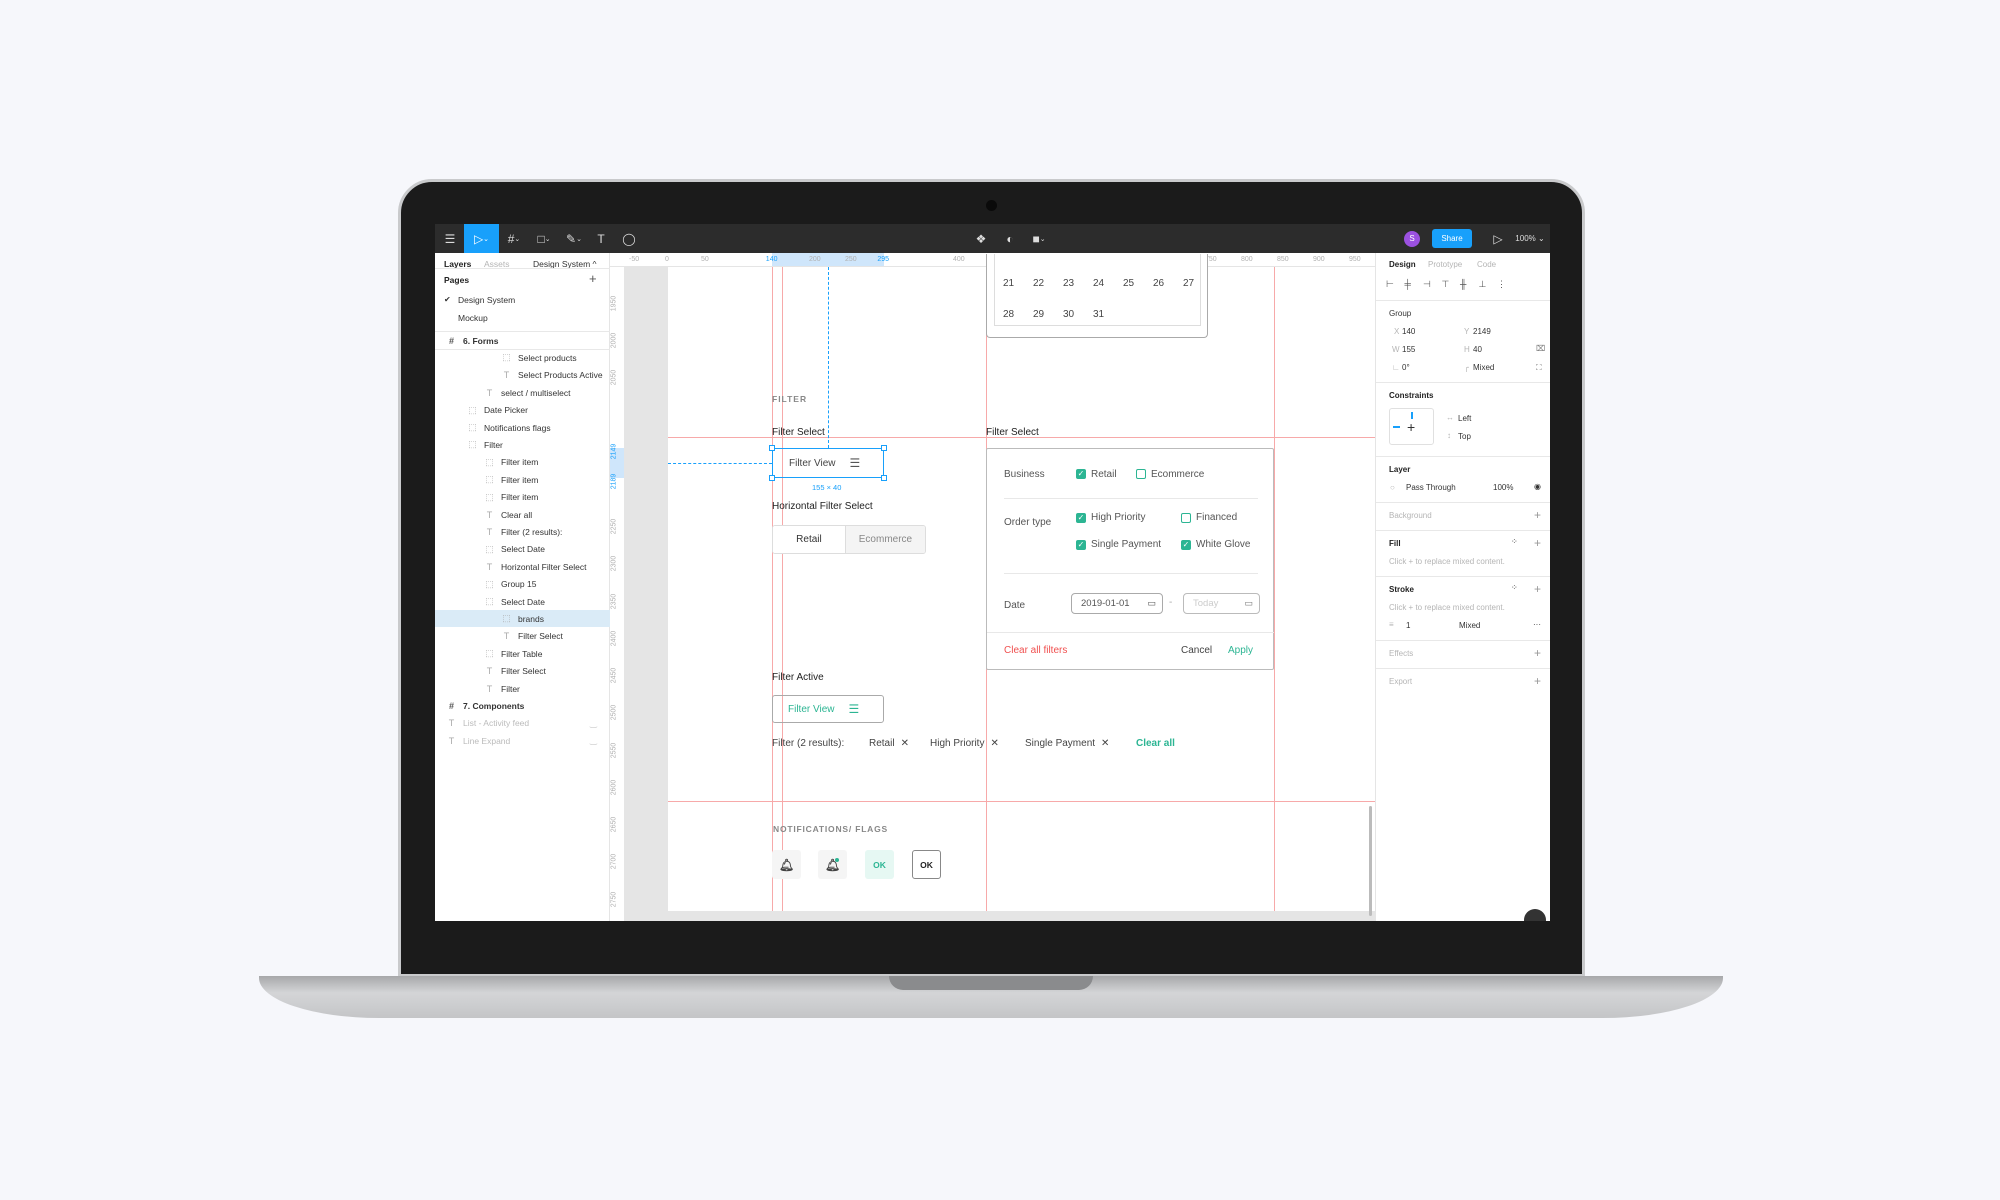 The image size is (2000, 1200). I want to click on align-bottom-icon: ⊥, so click(1483, 284).